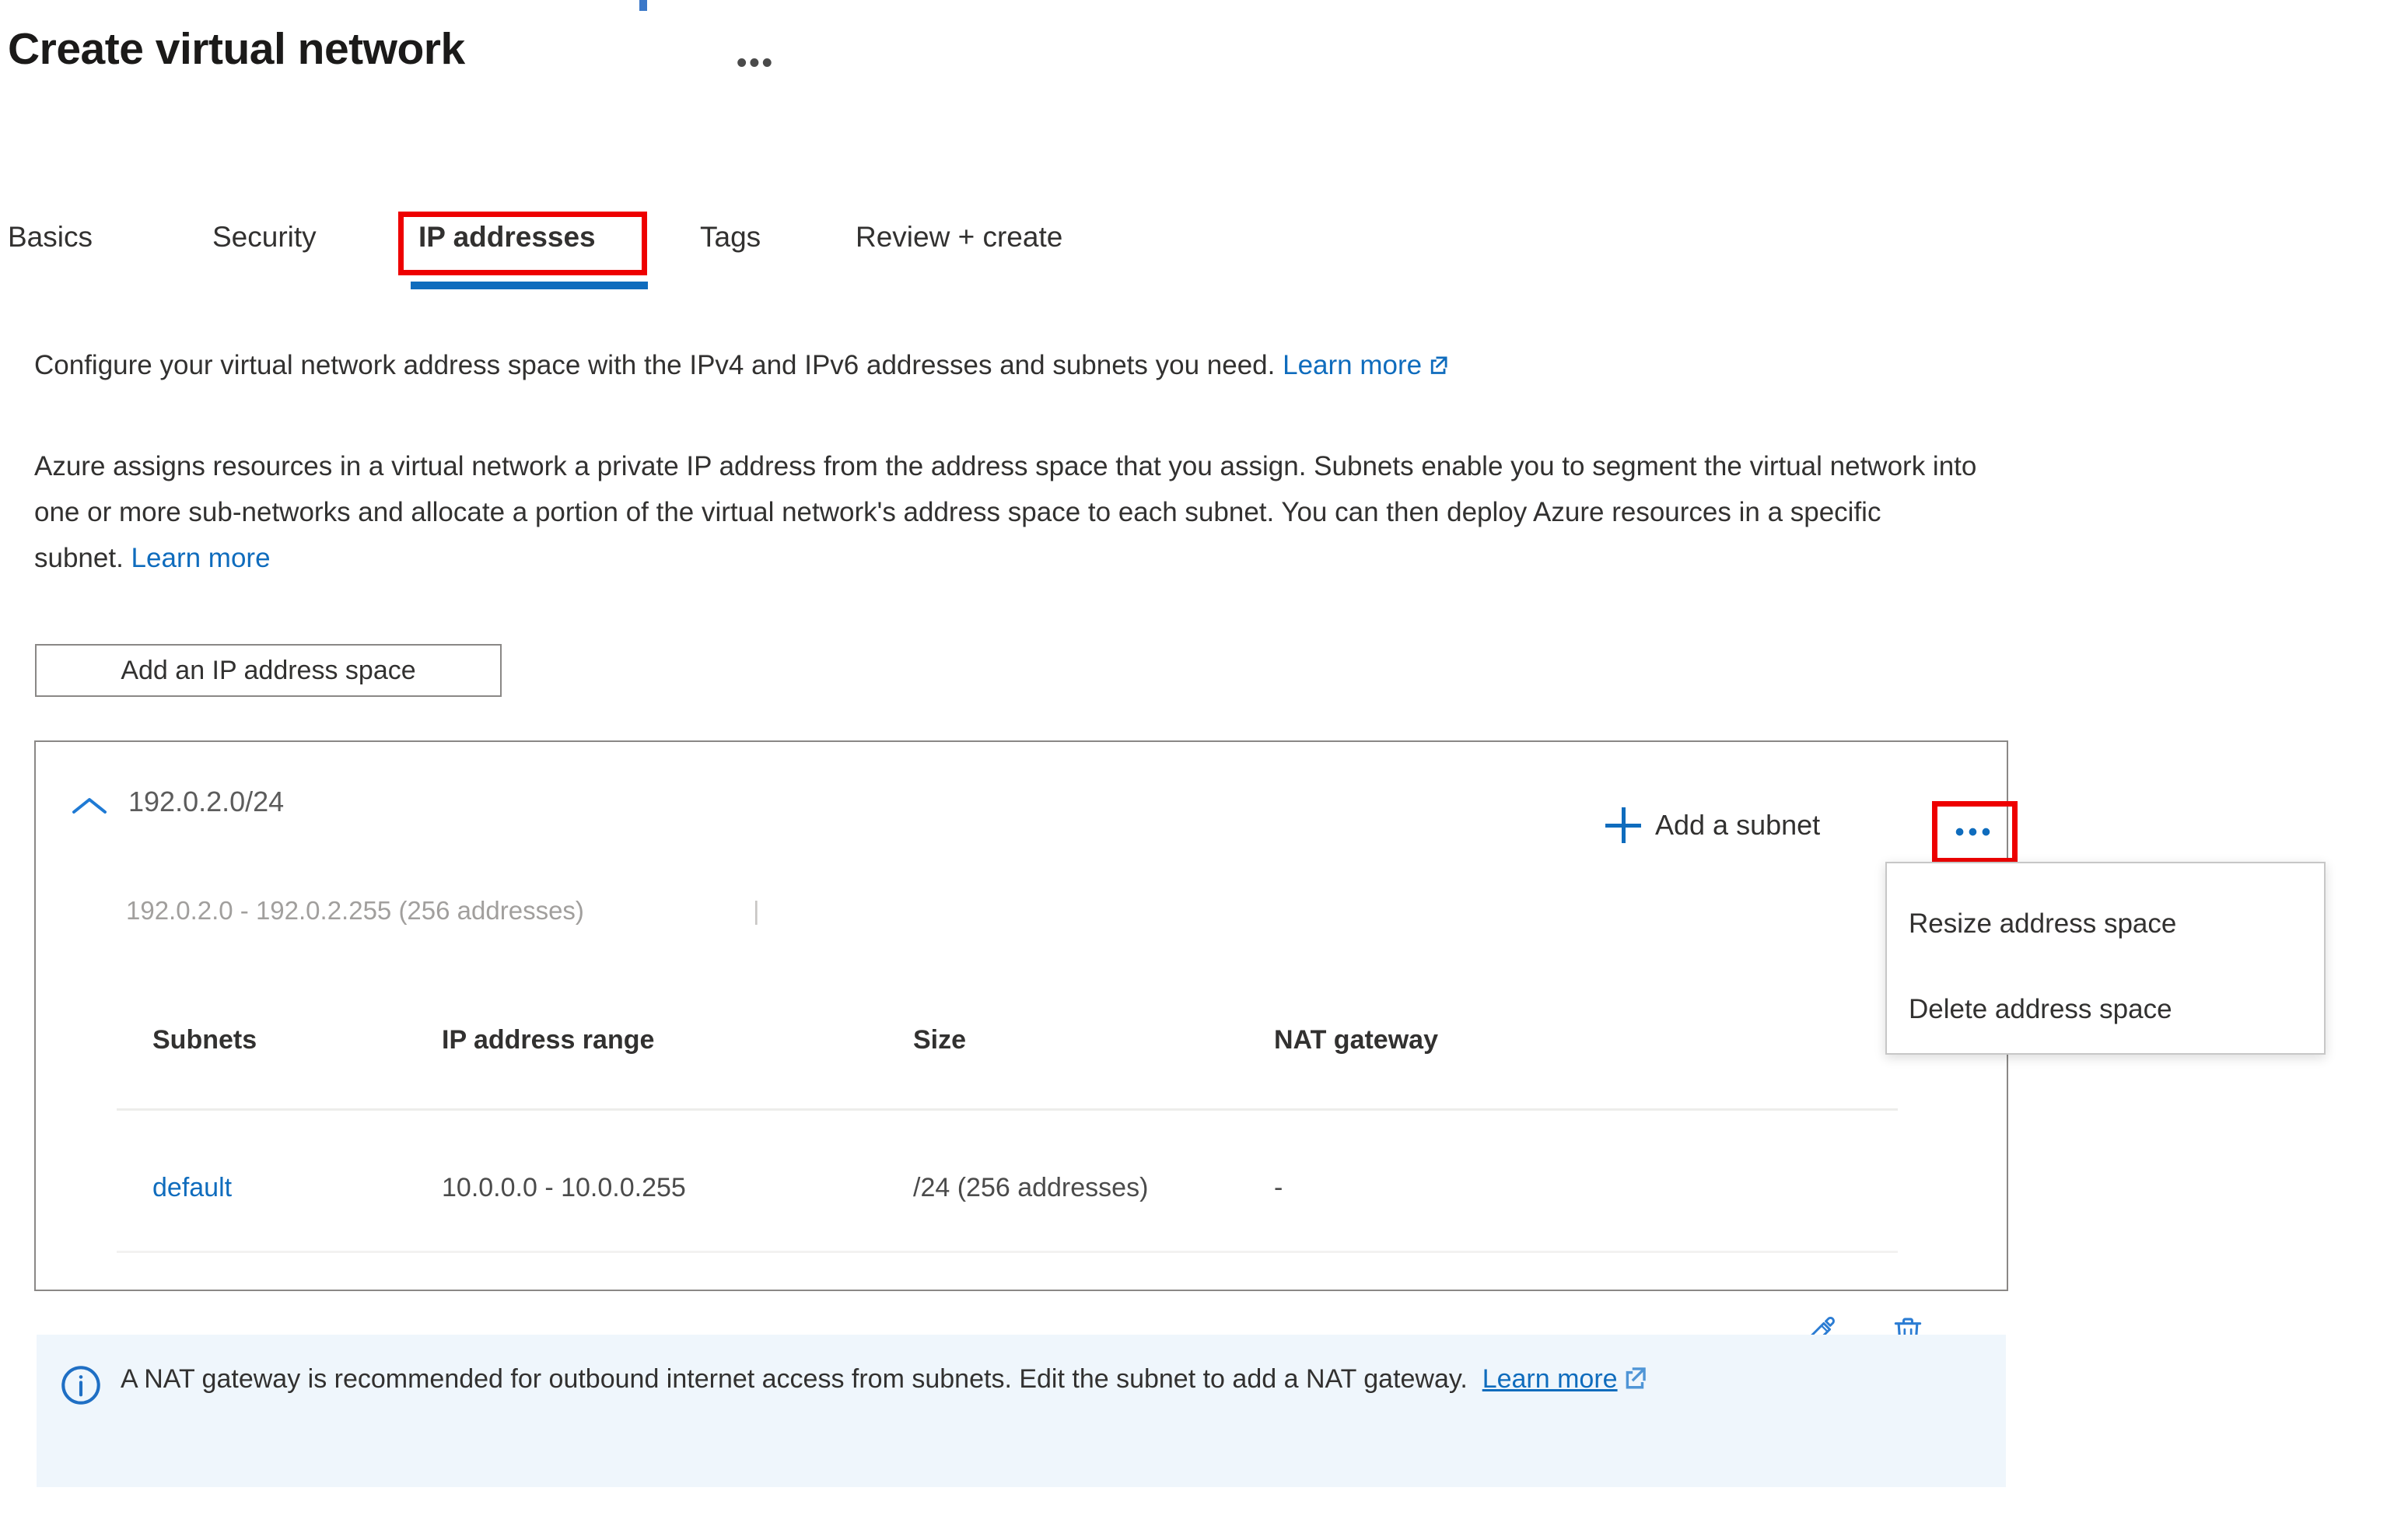 This screenshot has width=2408, height=1533. Describe the element at coordinates (507, 232) in the screenshot. I see `tab-ip-addresses: IP addresses` at that location.